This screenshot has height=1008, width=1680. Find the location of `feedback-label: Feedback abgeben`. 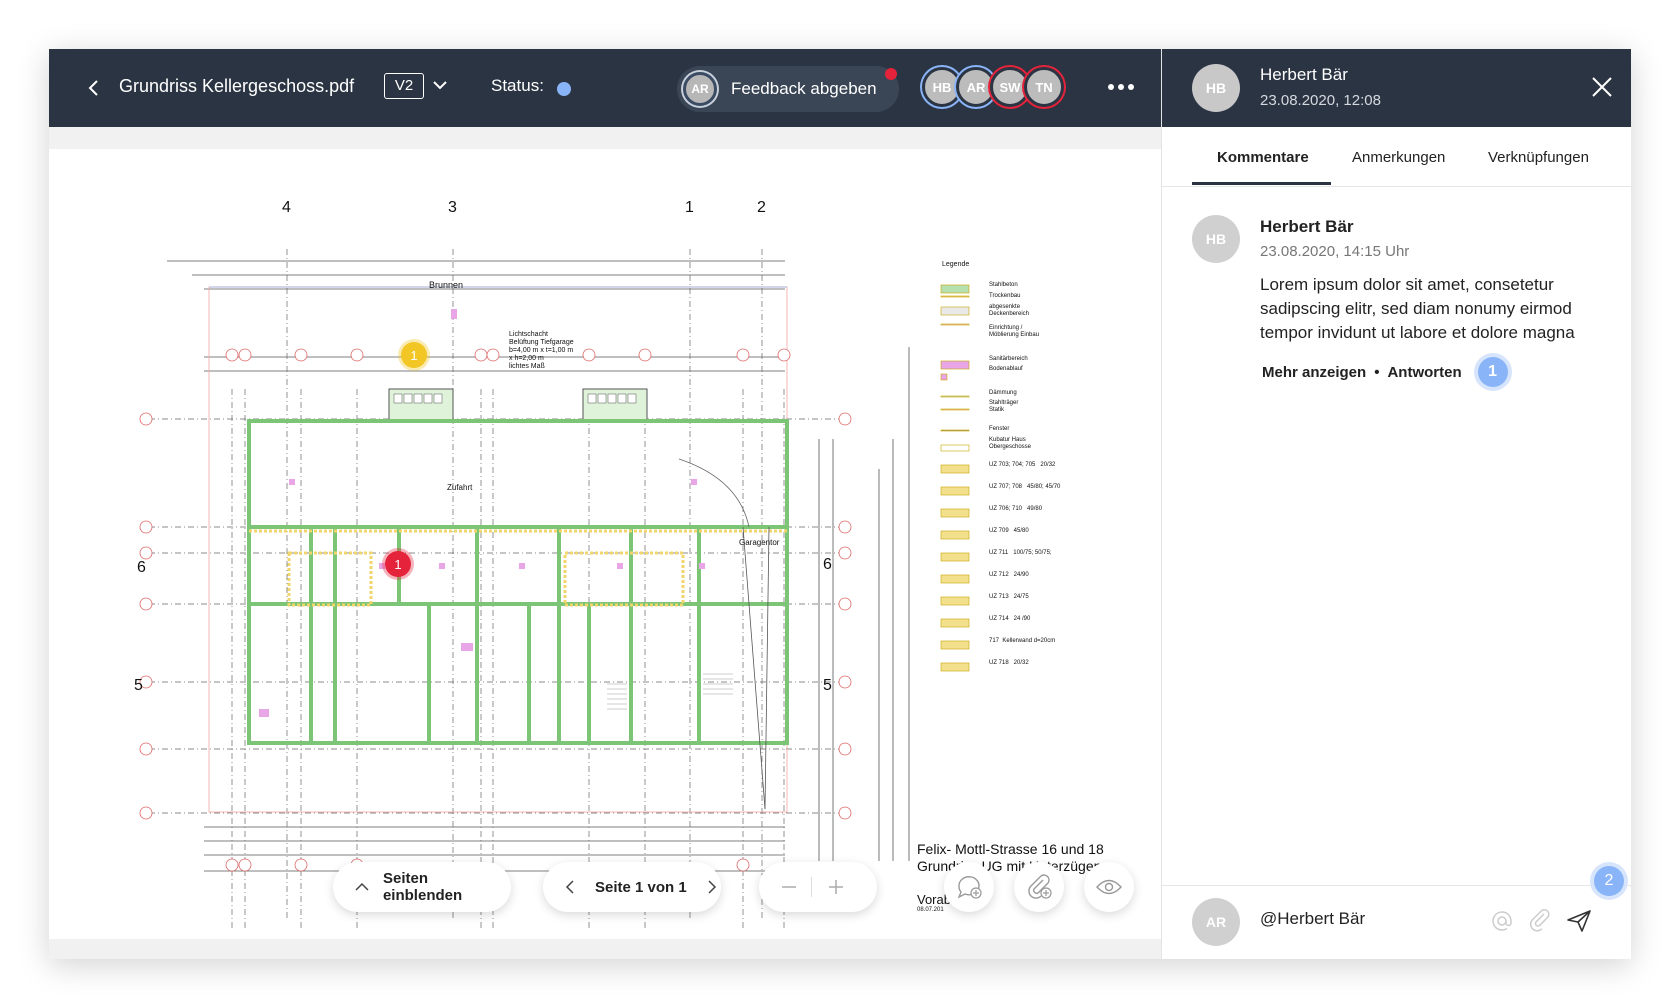

feedback-label: Feedback abgeben is located at coordinates (804, 88).